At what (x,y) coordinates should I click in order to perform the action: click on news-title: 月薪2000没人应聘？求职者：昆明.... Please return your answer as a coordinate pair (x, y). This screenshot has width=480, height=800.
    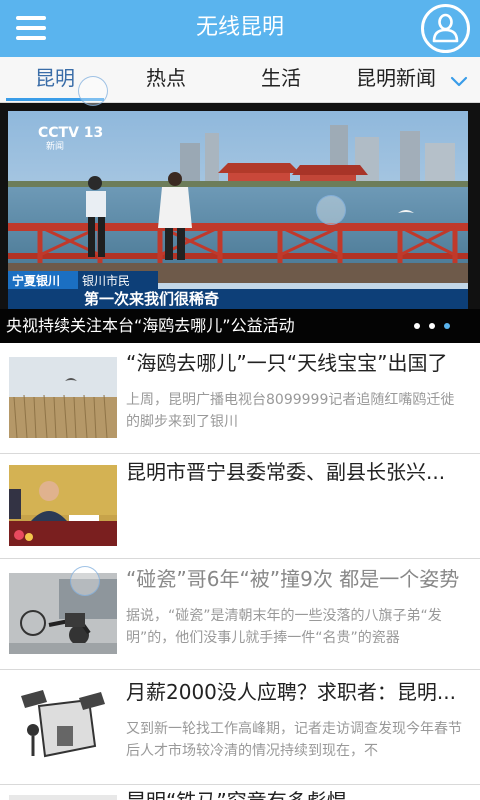
    Looking at the image, I should click on (291, 692).